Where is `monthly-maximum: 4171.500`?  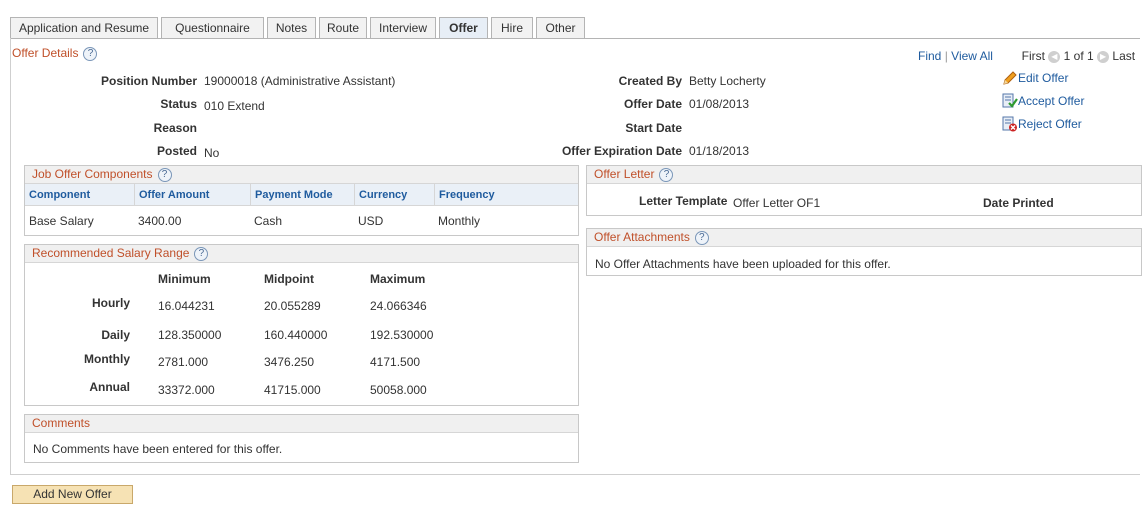
monthly-maximum: 4171.500 is located at coordinates (395, 362).